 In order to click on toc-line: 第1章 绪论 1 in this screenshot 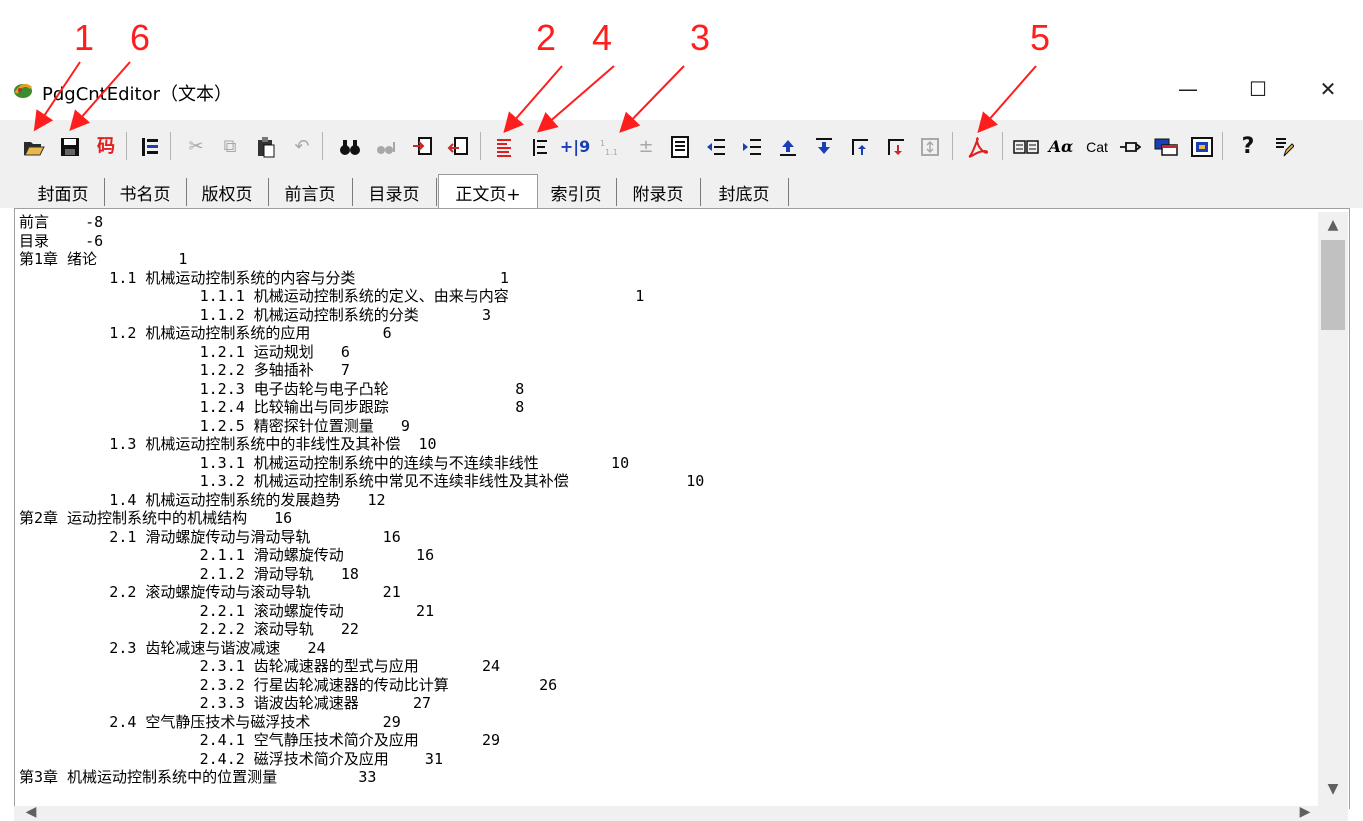, I will do `click(103, 259)`.